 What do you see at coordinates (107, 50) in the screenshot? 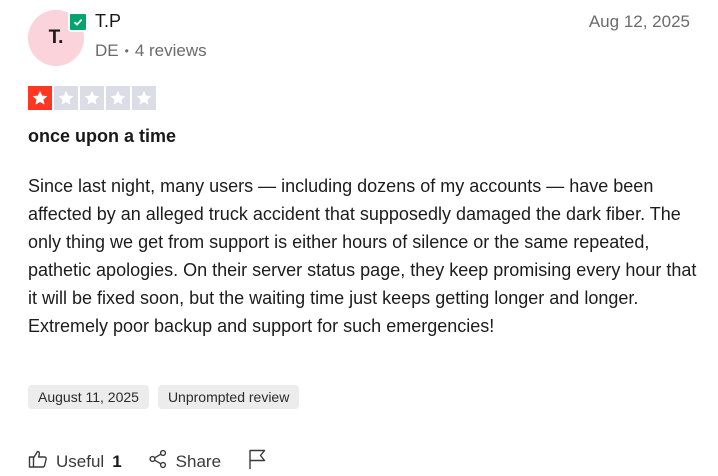
I see `reviewer-country: DE` at bounding box center [107, 50].